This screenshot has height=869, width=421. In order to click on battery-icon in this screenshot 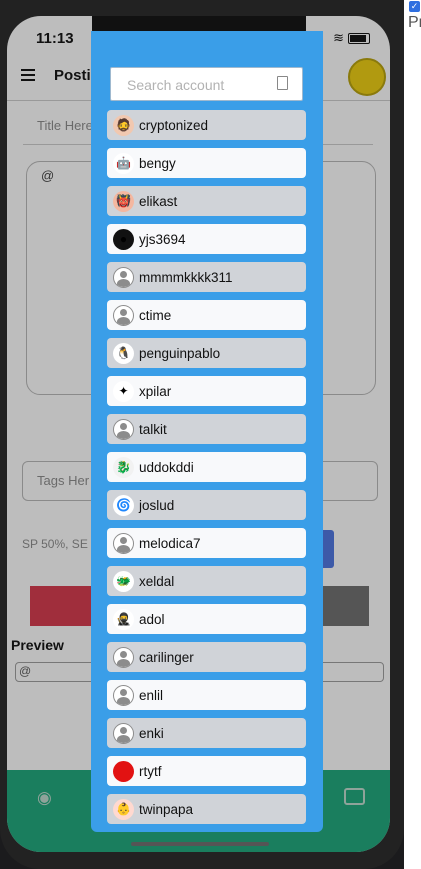, I will do `click(359, 39)`.